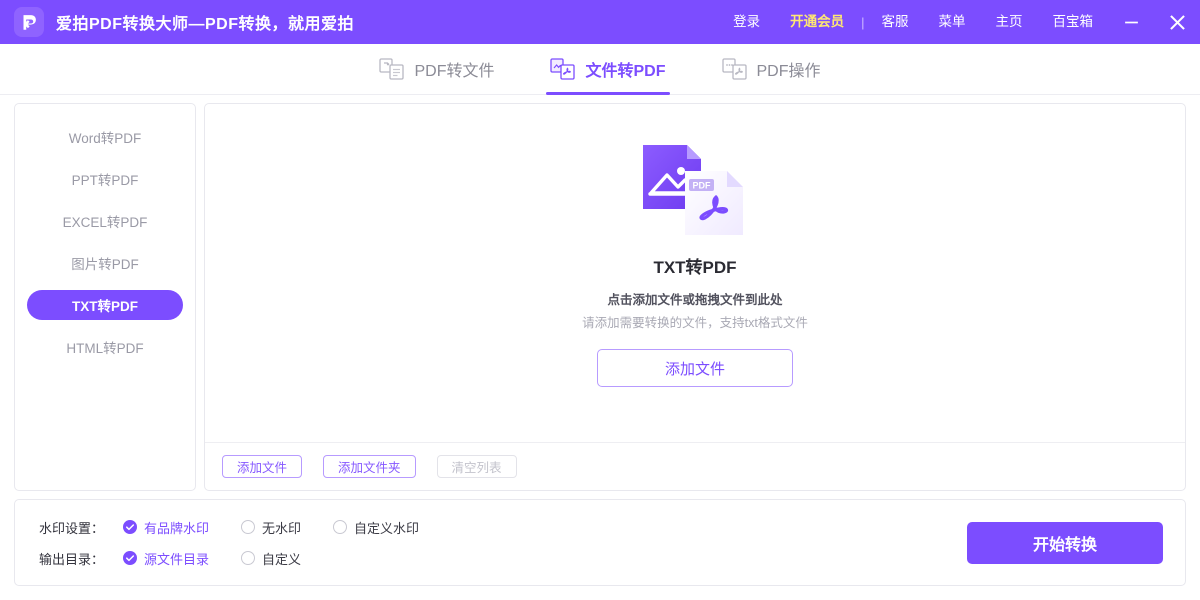  What do you see at coordinates (1131, 22) in the screenshot?
I see `minimize-button` at bounding box center [1131, 22].